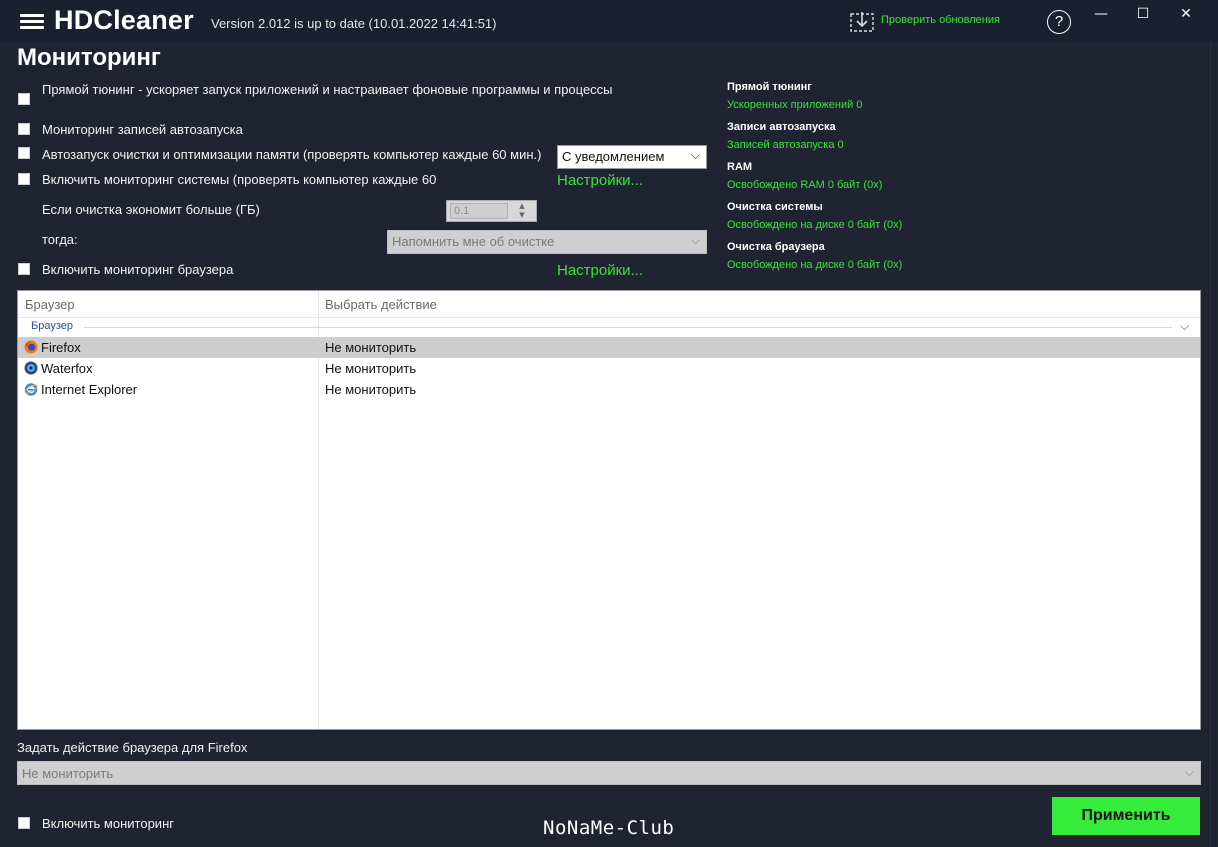 This screenshot has width=1218, height=847. Describe the element at coordinates (138, 269) in the screenshot. I see `browser-monitor-label: Включить мониторинг браузера` at that location.